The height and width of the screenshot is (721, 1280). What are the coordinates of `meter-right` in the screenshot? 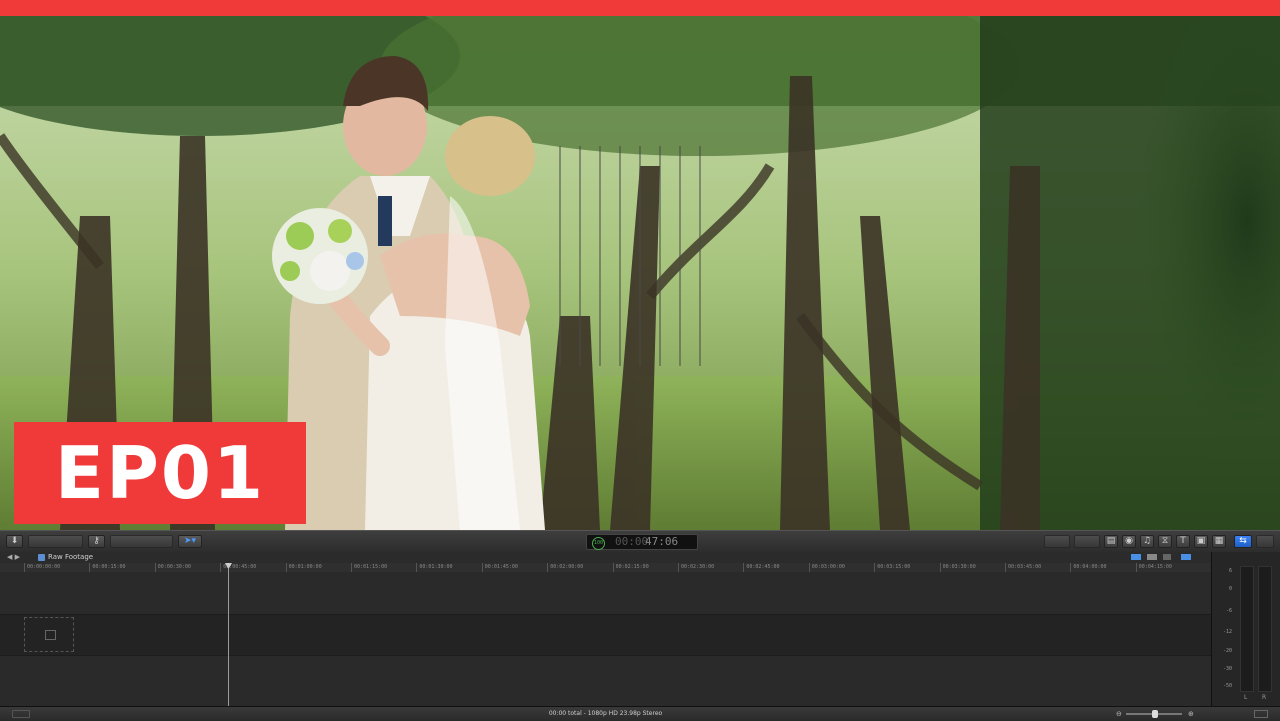 It's located at (1265, 629).